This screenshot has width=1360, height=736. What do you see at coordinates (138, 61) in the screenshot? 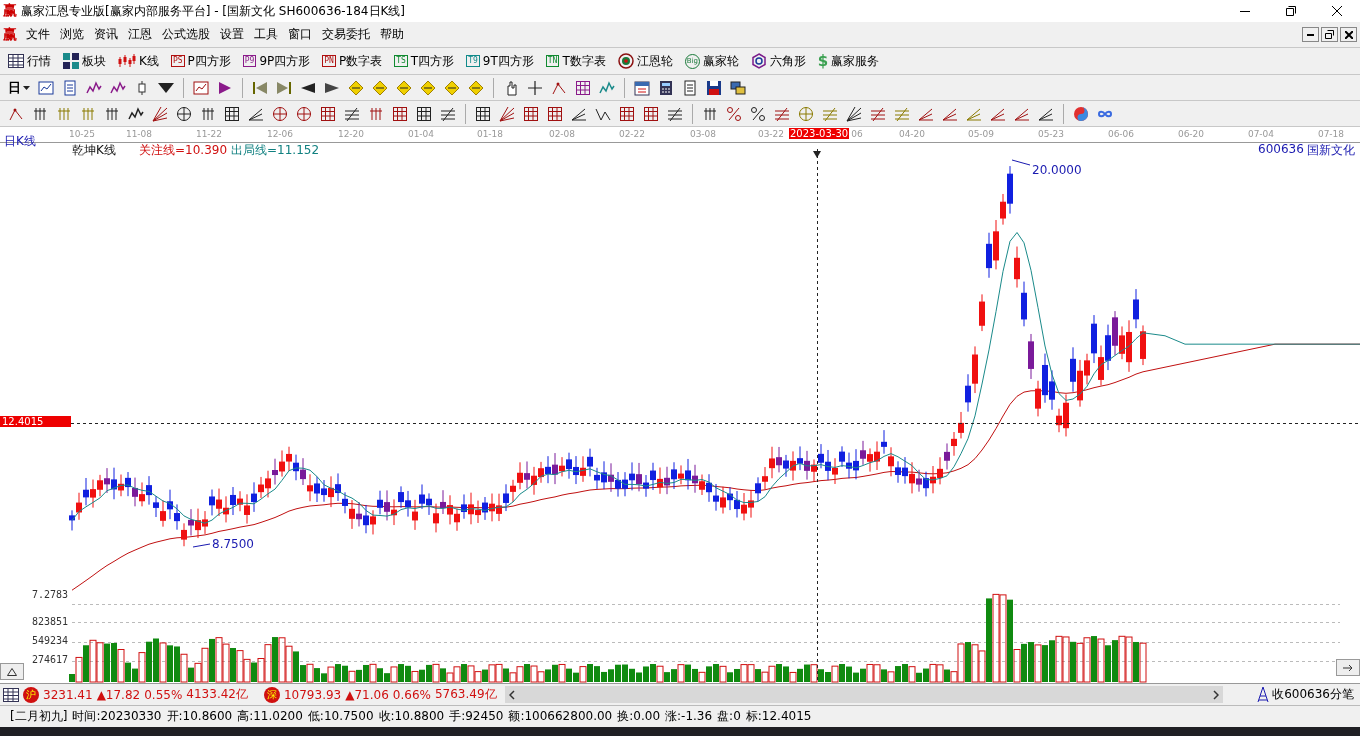
I see `toolbar-button: K线` at bounding box center [138, 61].